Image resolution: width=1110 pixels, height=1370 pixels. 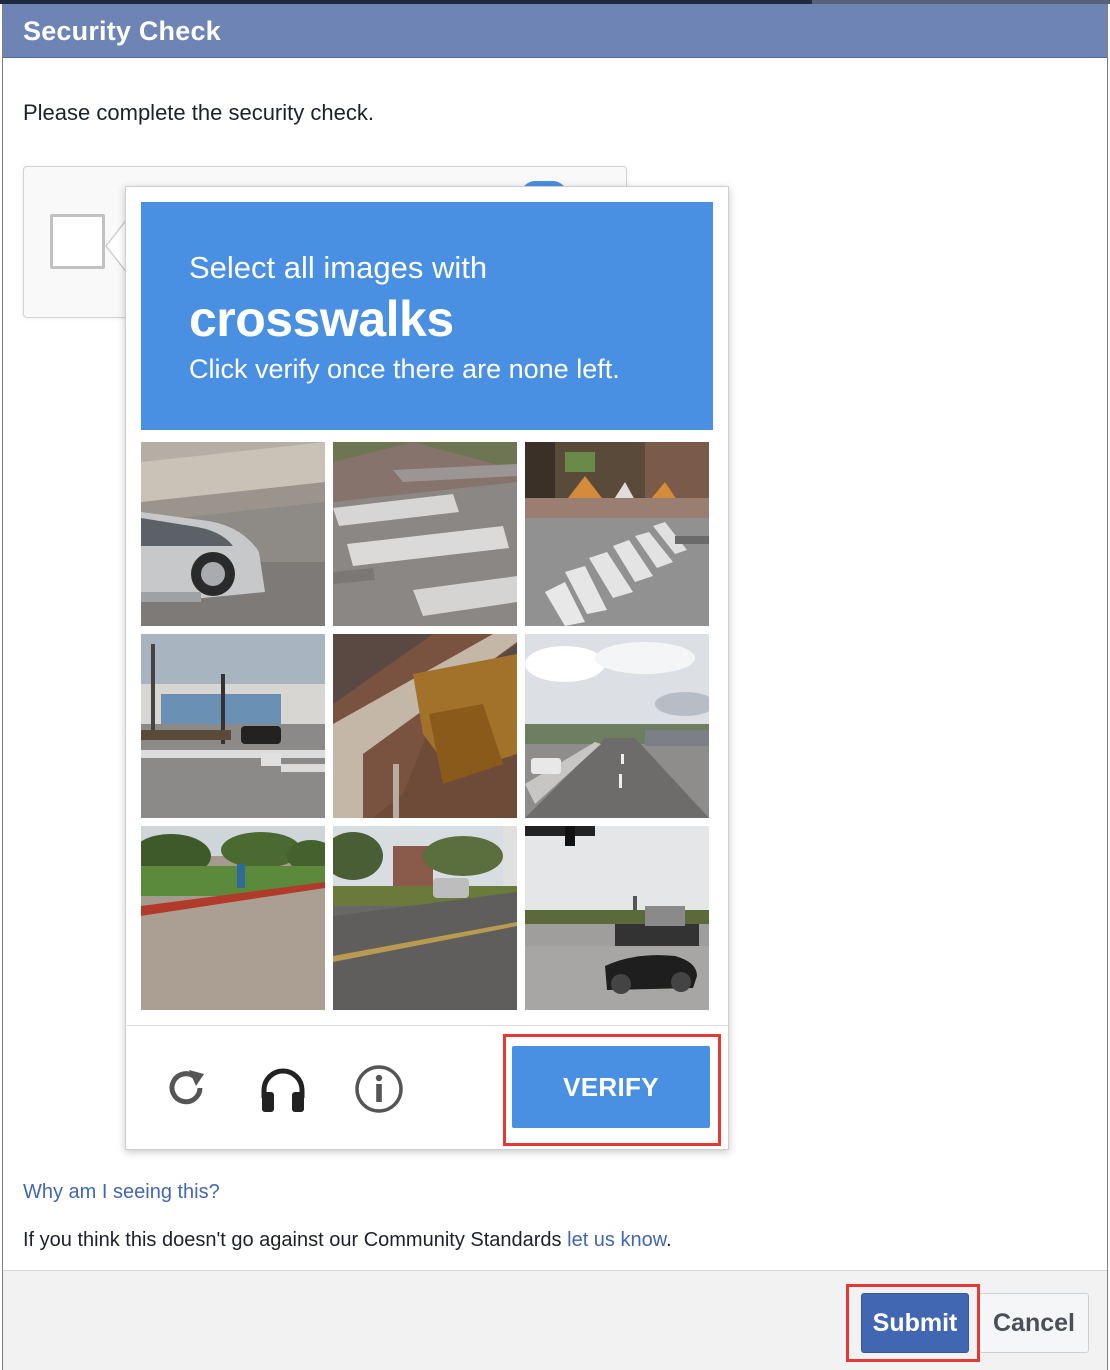 What do you see at coordinates (669, 1240) in the screenshot?
I see `standards-end: .` at bounding box center [669, 1240].